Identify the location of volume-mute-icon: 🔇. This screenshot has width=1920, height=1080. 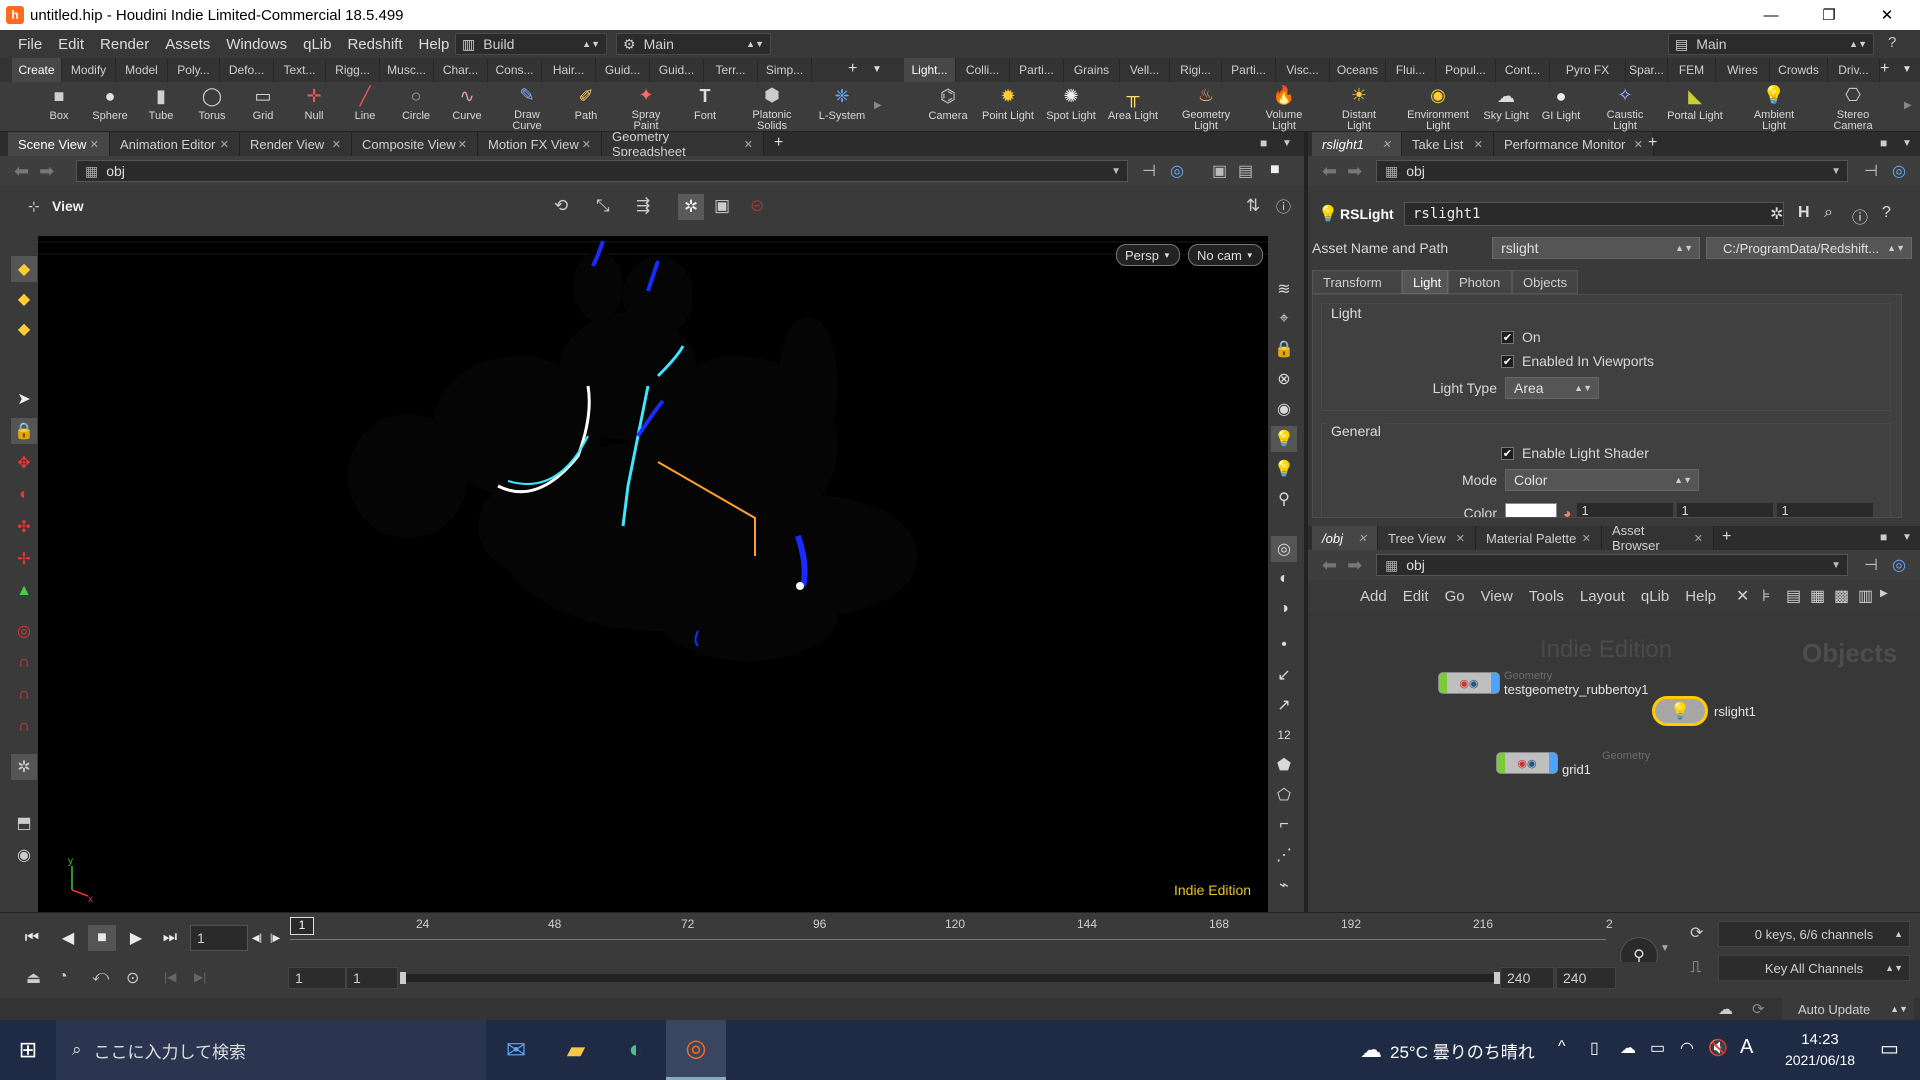
(1718, 1048).